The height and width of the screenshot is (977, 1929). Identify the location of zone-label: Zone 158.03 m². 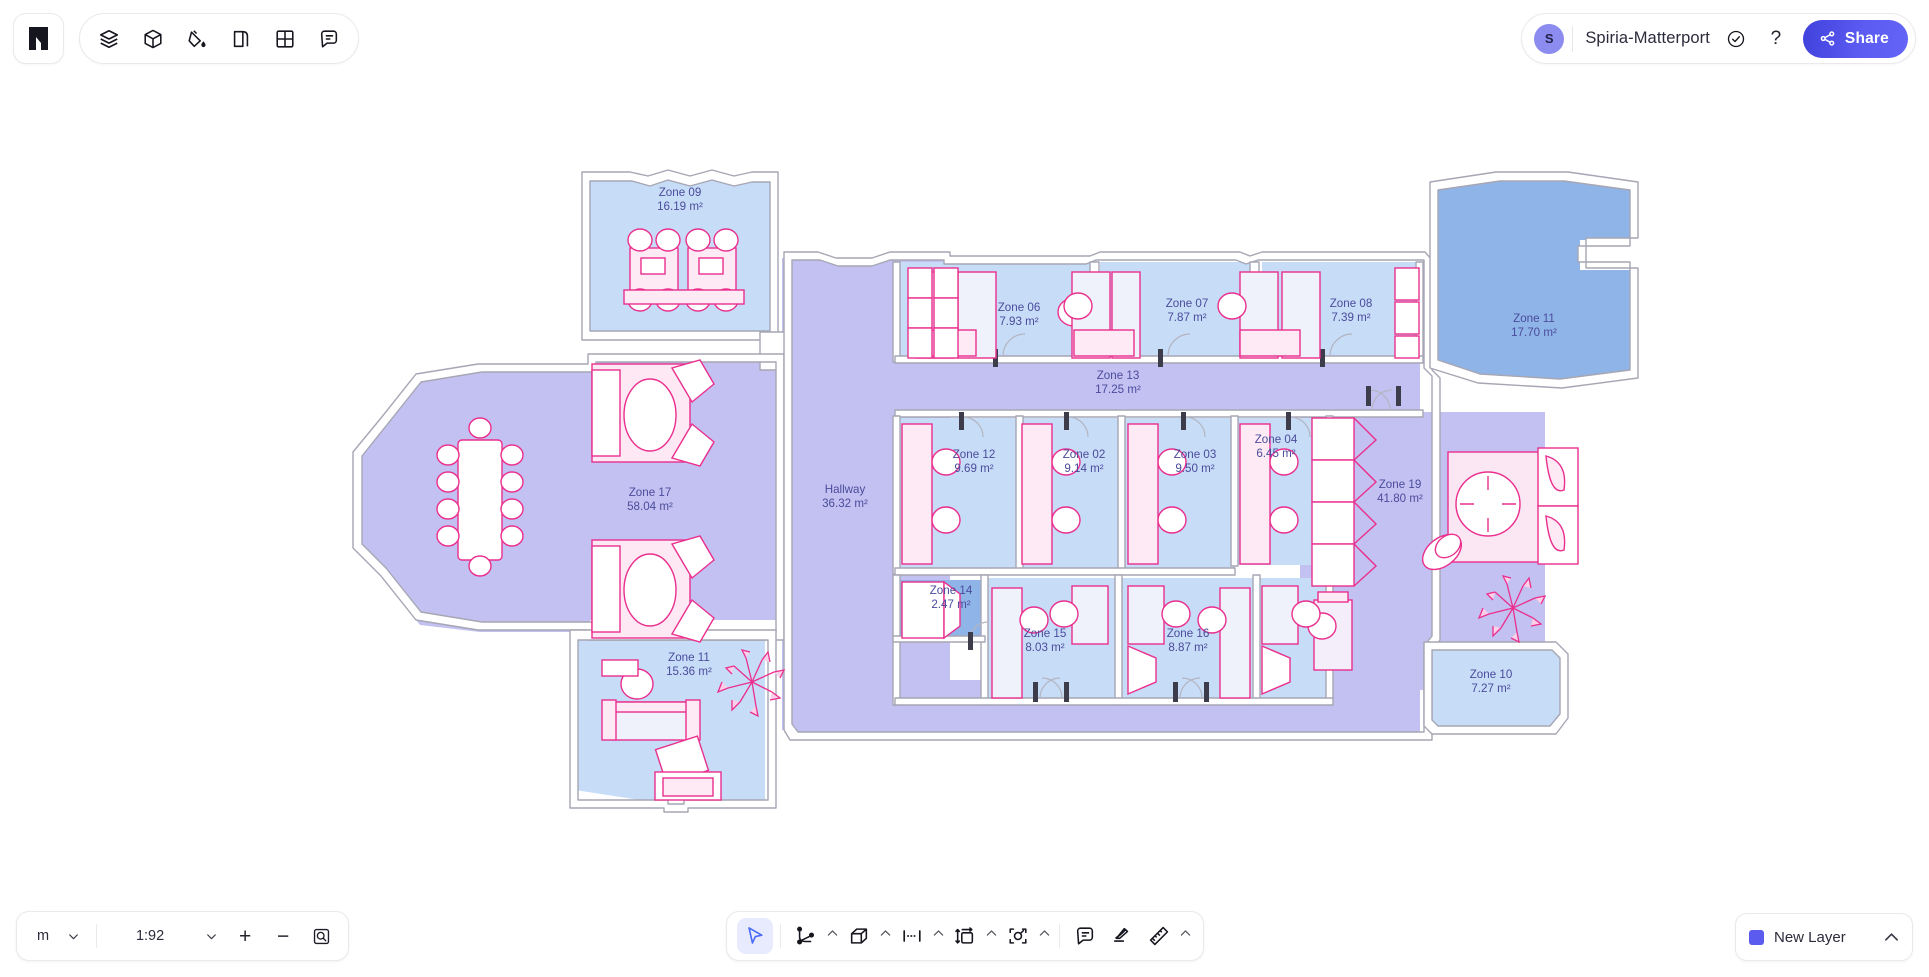
(1045, 640).